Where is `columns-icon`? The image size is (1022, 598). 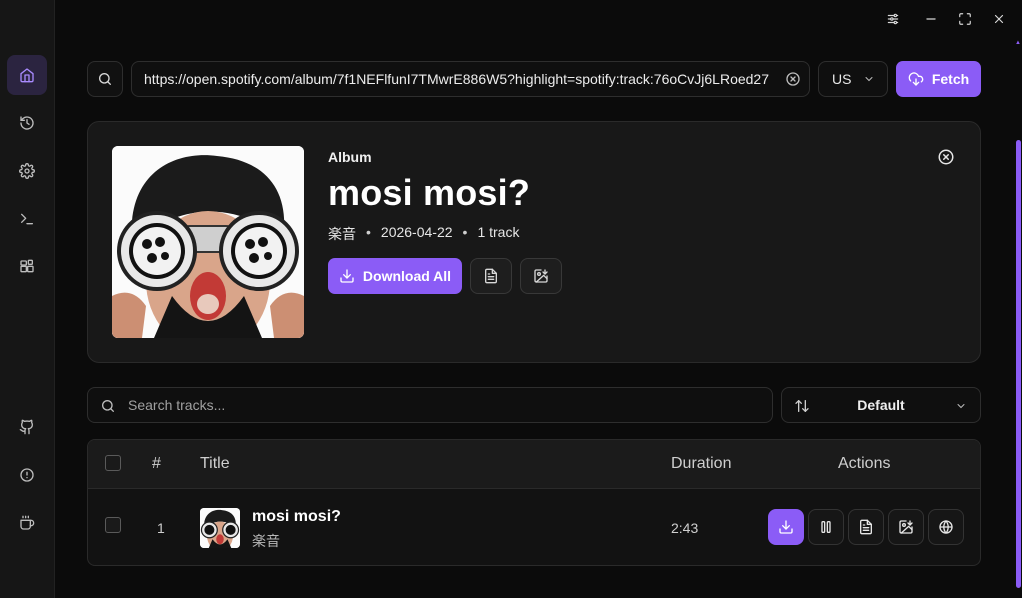 columns-icon is located at coordinates (826, 527).